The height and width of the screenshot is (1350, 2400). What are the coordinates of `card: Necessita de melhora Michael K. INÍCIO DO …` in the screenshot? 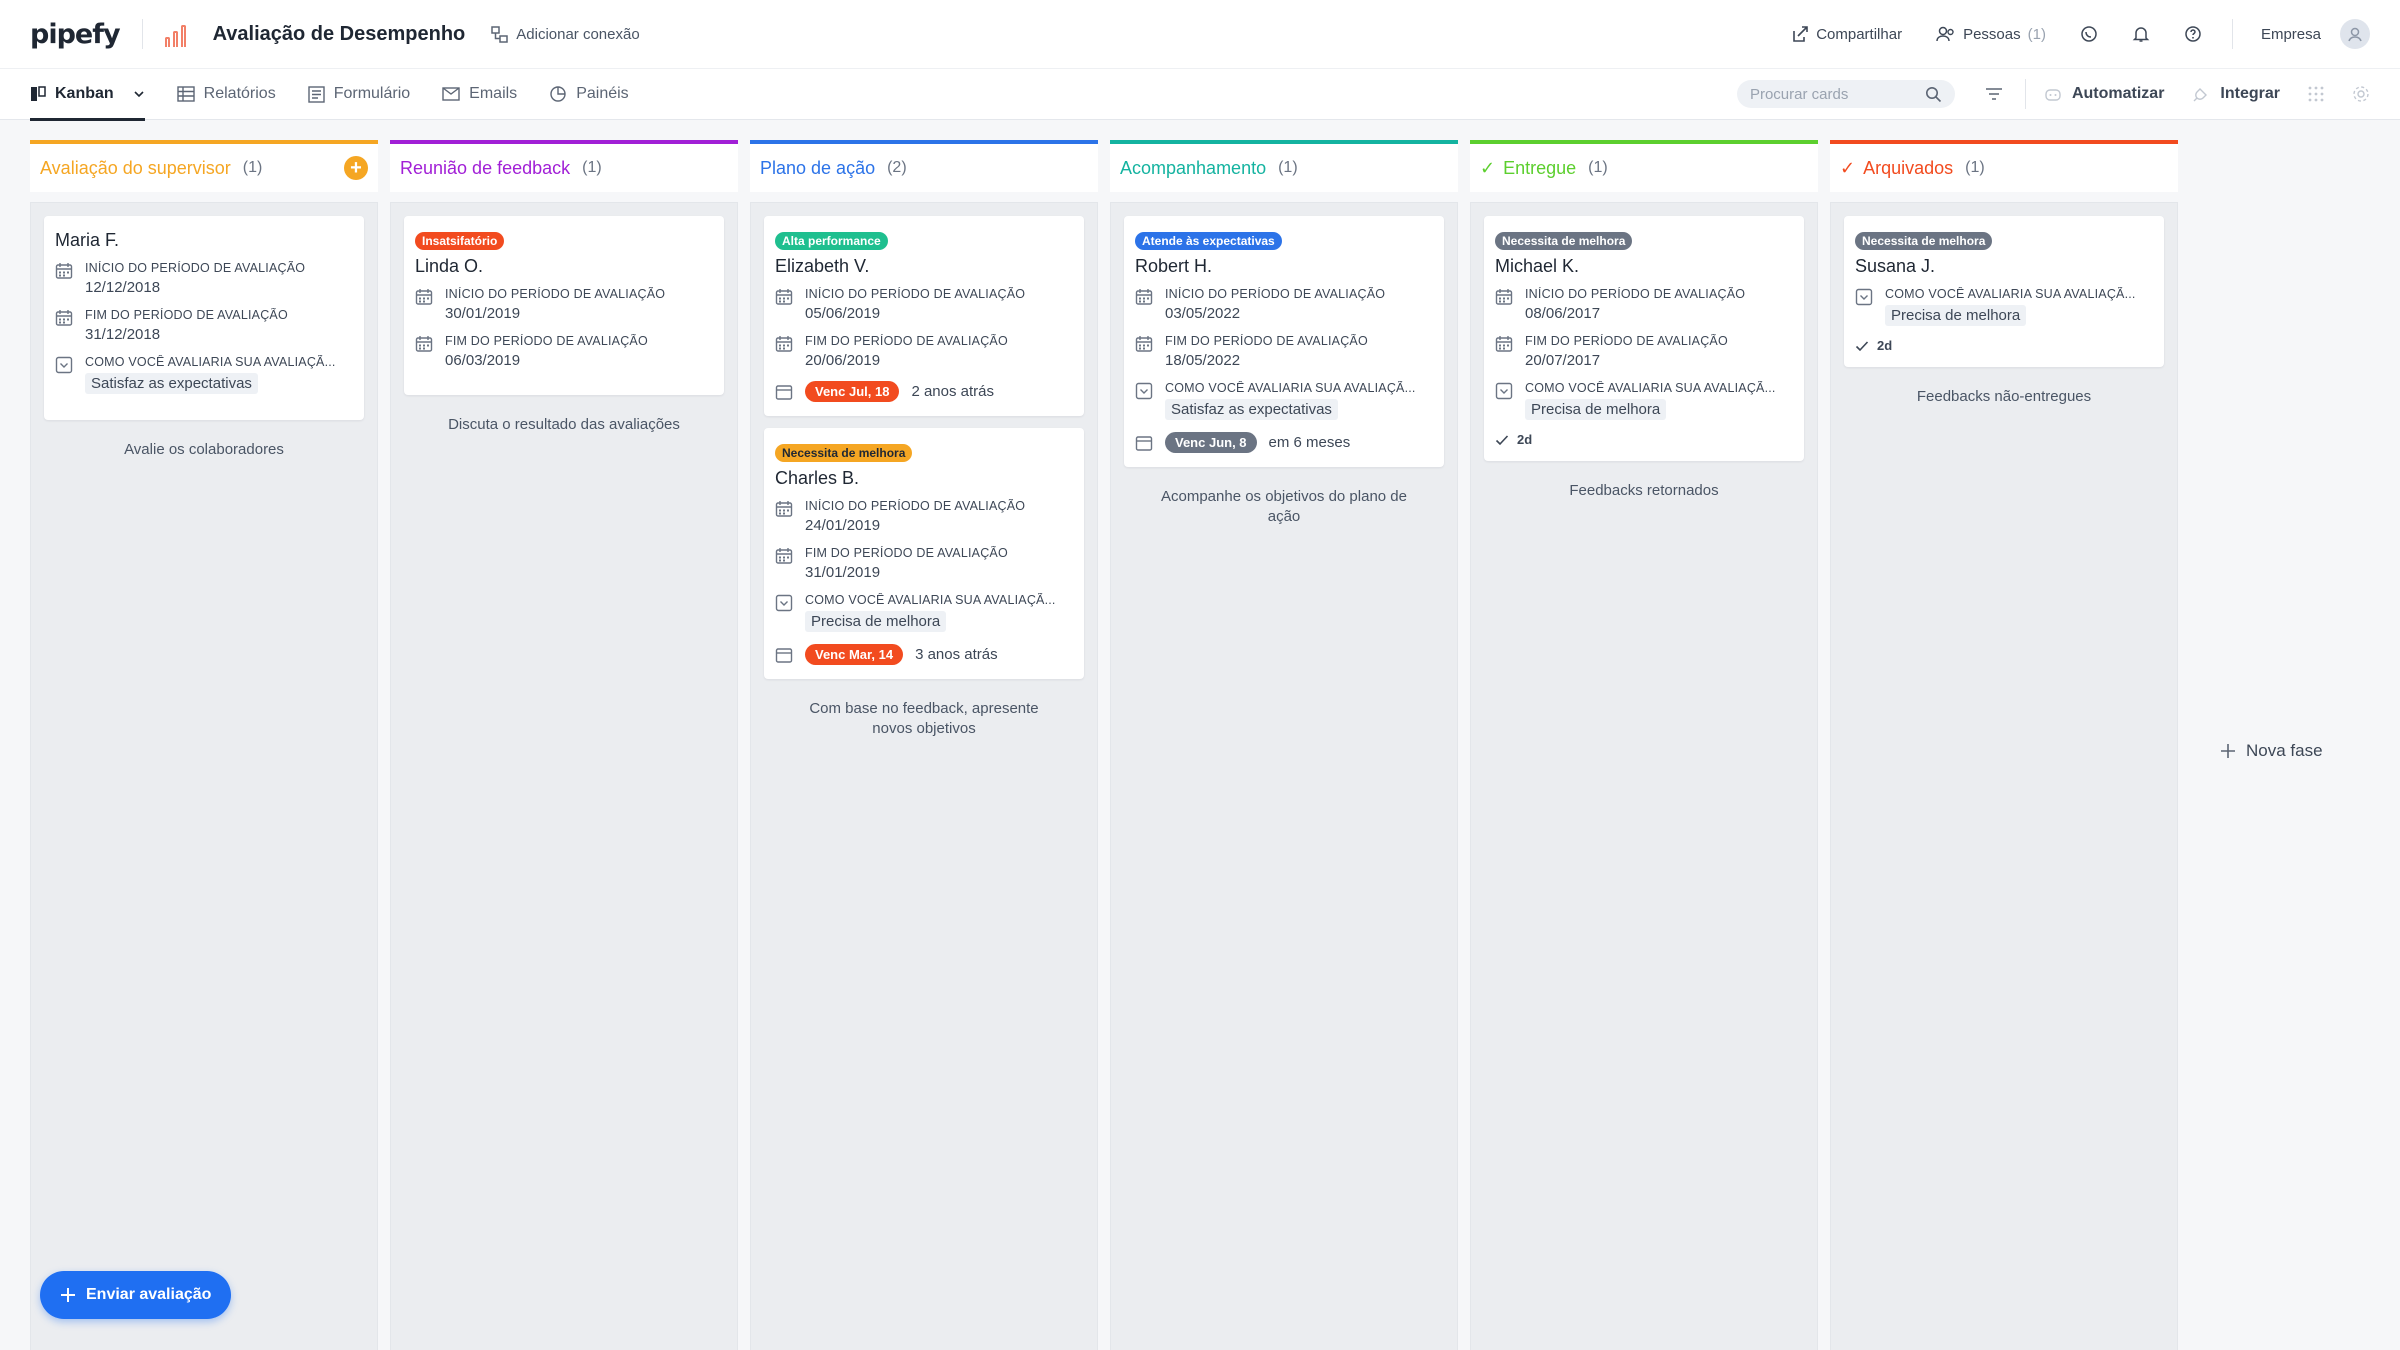 It's located at (1644, 338).